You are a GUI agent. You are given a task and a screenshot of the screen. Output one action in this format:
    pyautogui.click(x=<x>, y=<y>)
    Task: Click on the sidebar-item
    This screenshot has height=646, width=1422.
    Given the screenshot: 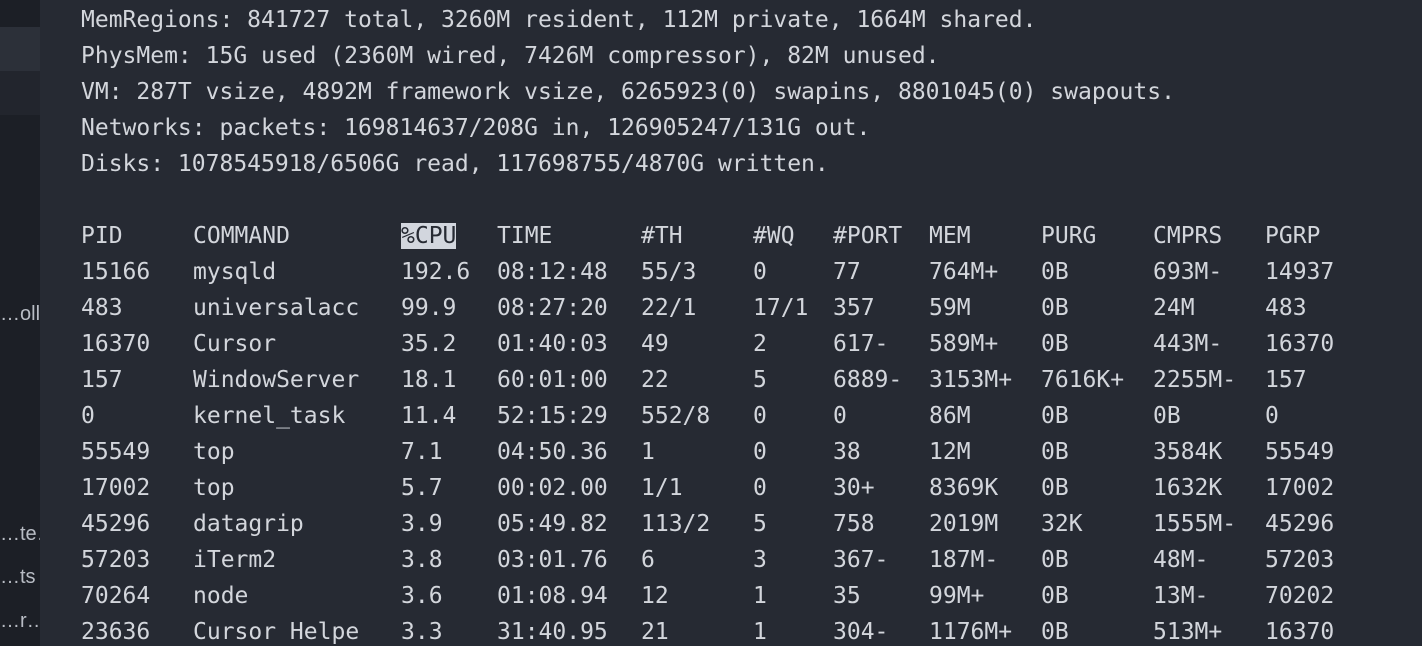 What is the action you would take?
    pyautogui.click(x=20, y=93)
    